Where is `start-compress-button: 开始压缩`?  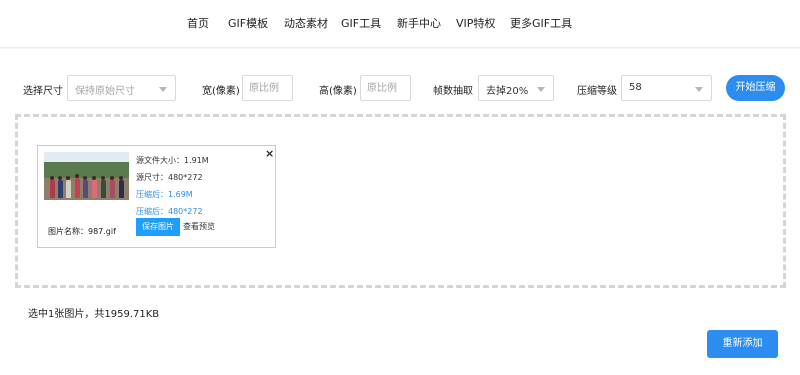
start-compress-button: 开始压缩 is located at coordinates (755, 88).